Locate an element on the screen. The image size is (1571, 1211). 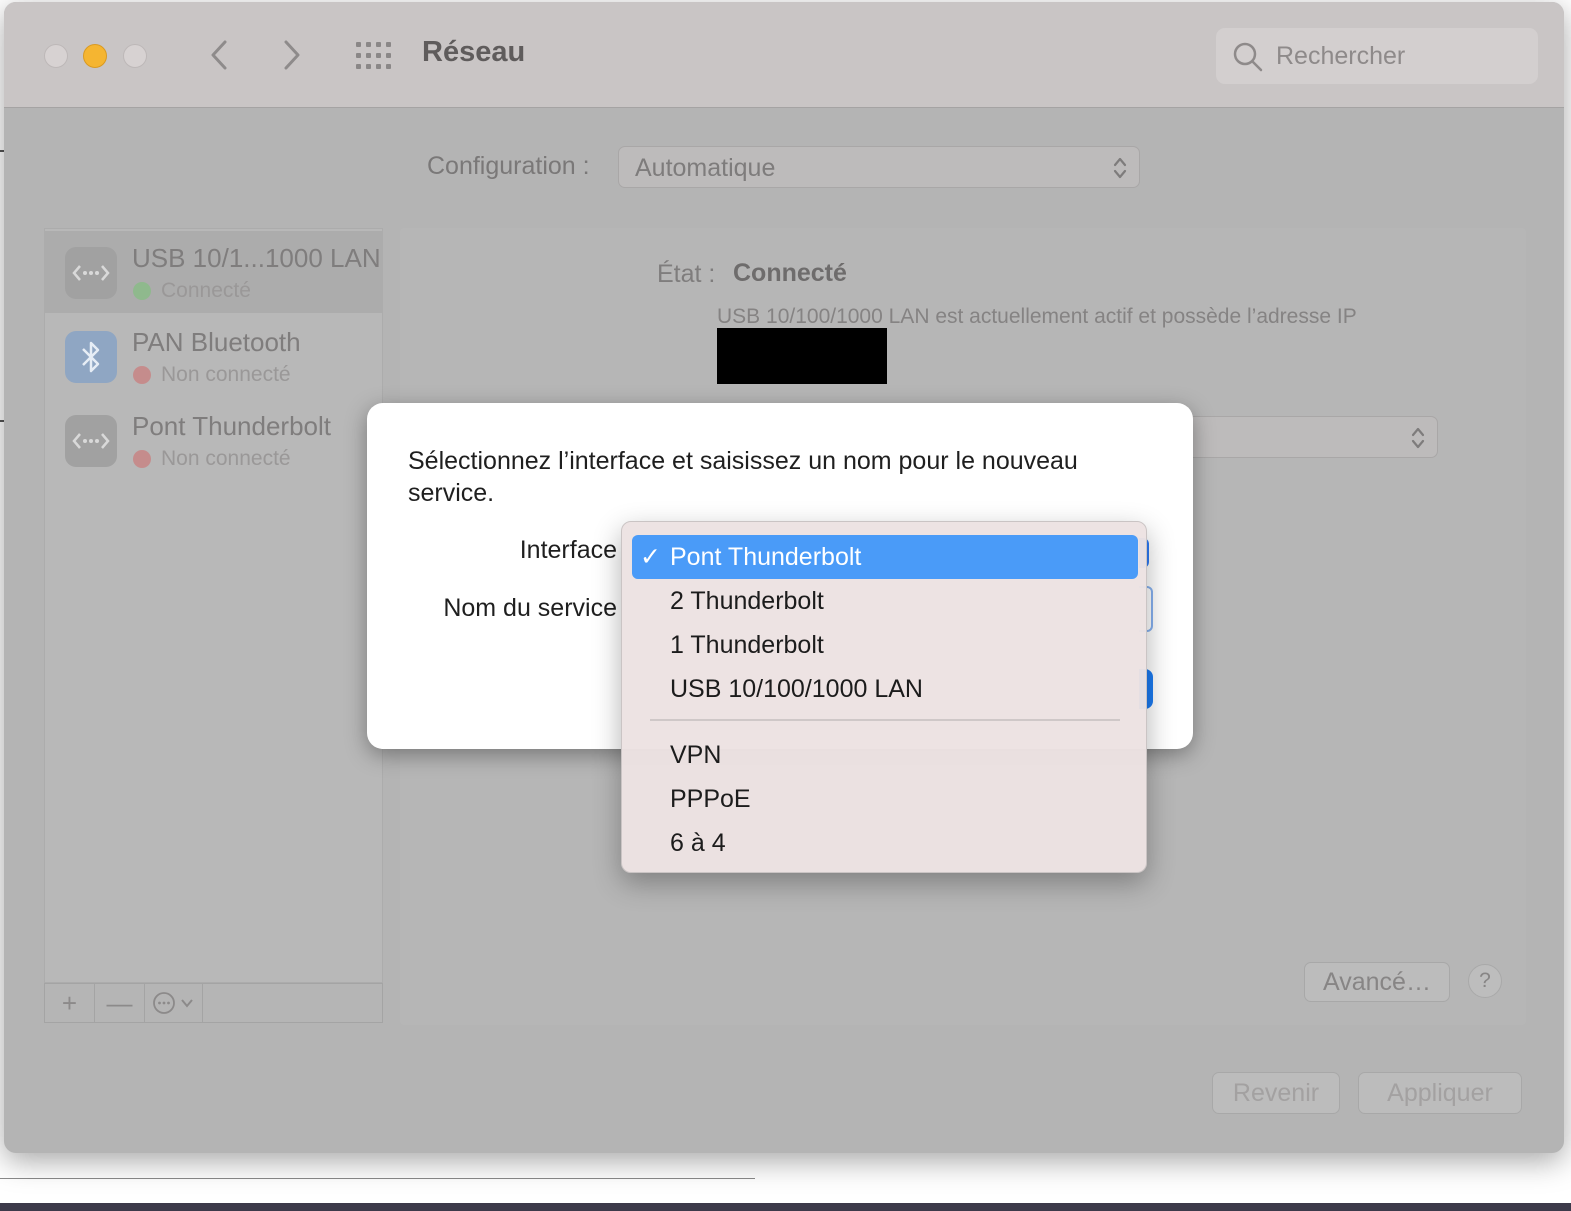
search-field is located at coordinates (1377, 56).